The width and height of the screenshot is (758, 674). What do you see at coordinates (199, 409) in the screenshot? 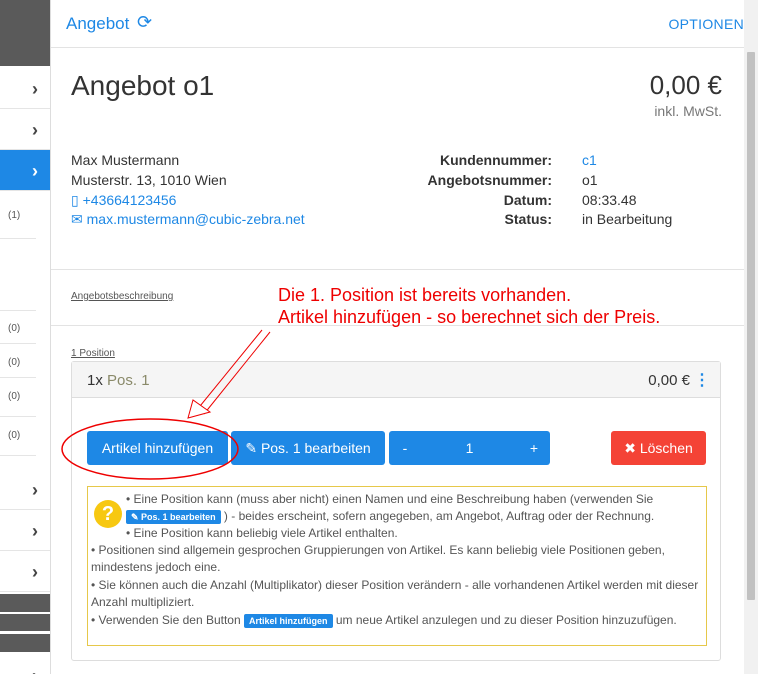
I see `annotation-arrow-head` at bounding box center [199, 409].